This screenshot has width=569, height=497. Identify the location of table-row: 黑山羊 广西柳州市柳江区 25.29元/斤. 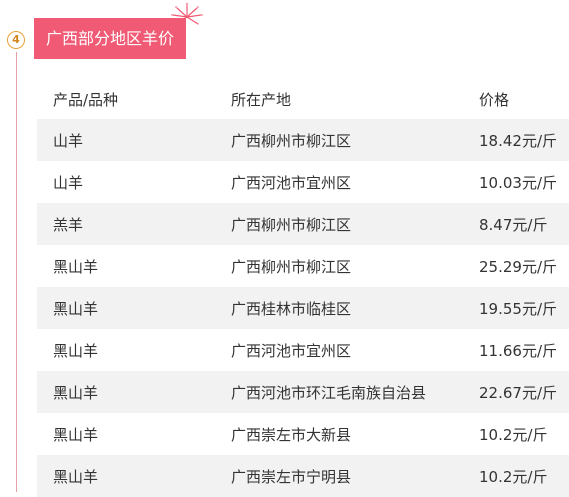
(303, 266).